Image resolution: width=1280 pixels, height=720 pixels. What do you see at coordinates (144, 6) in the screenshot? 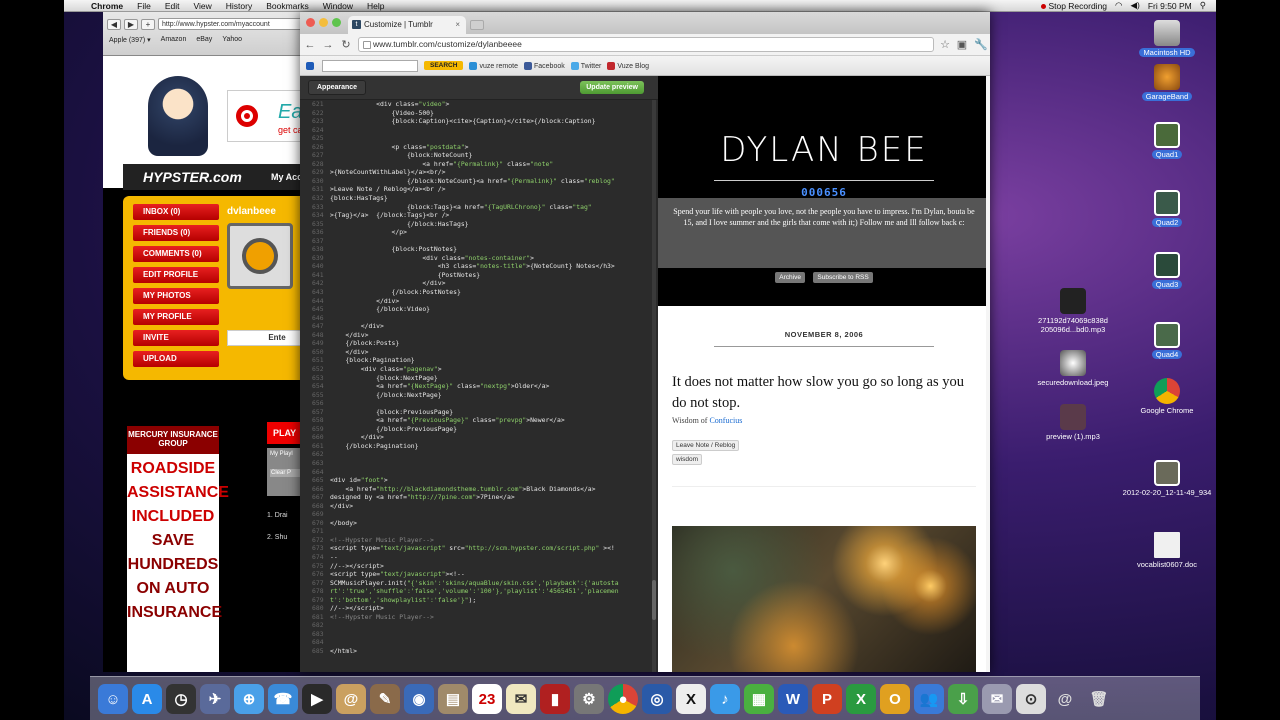
I see `menu-file: File` at bounding box center [144, 6].